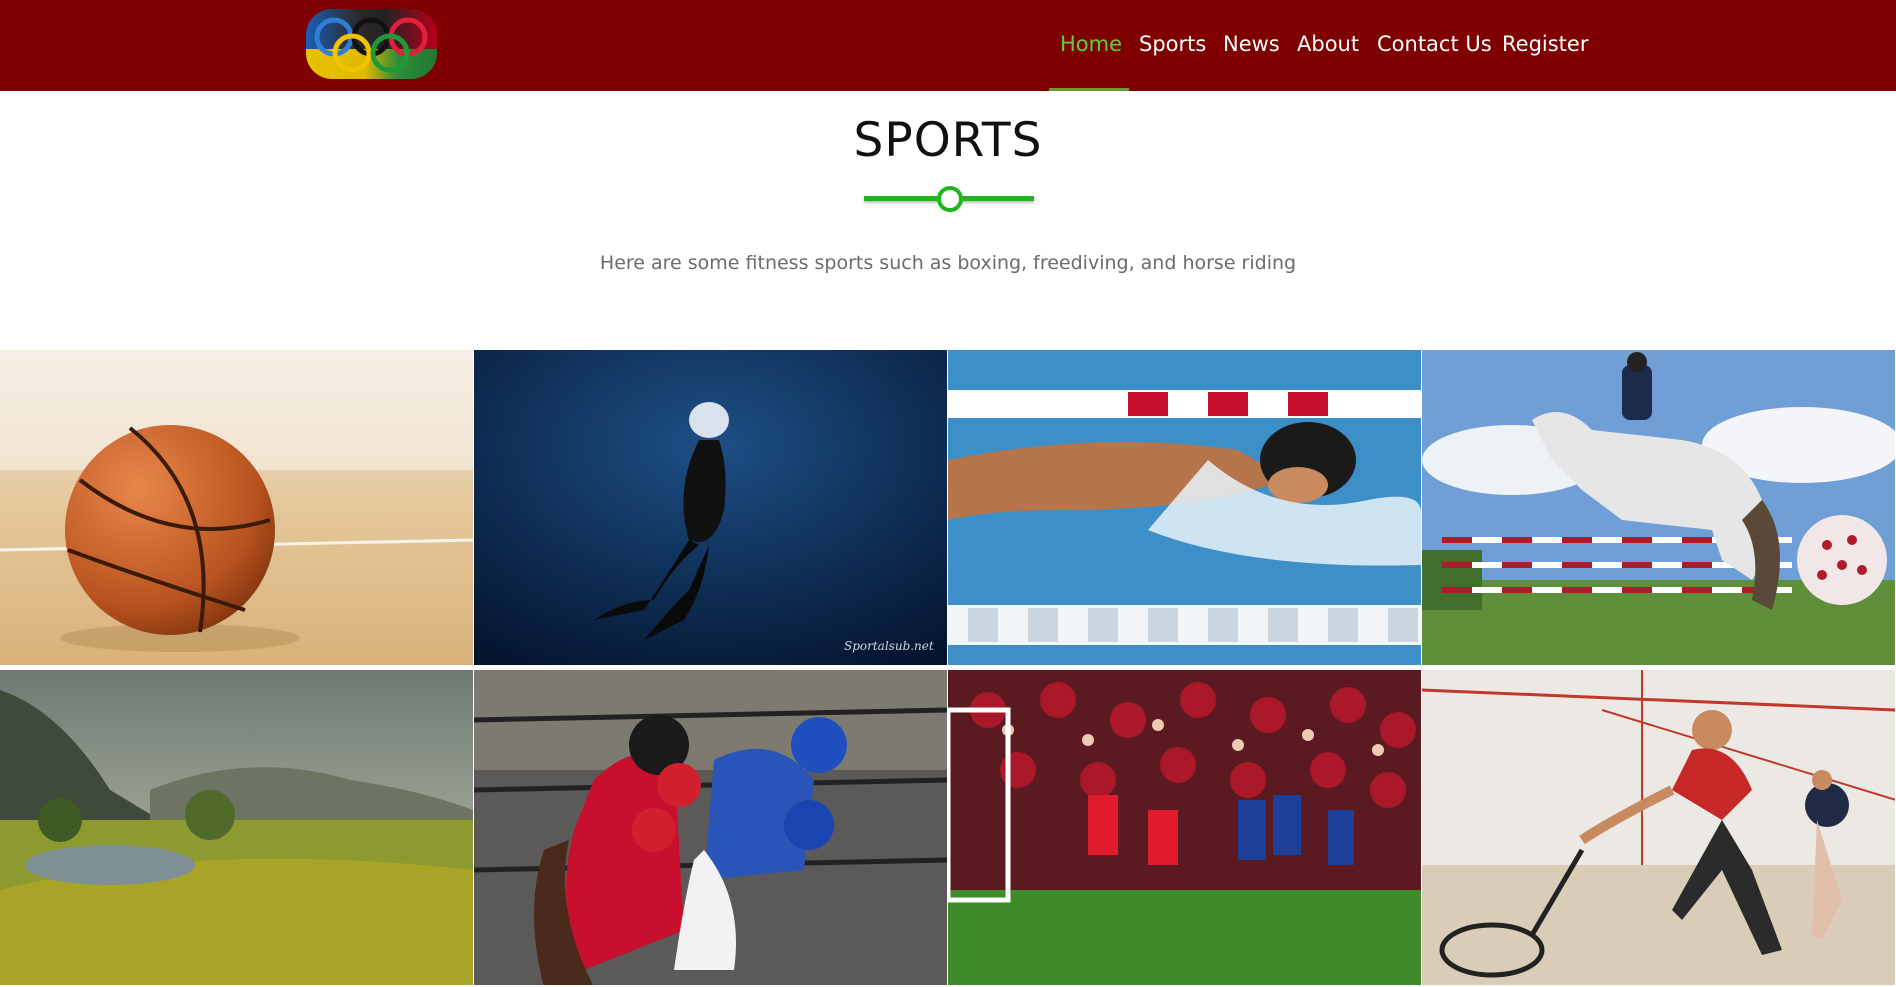 This screenshot has width=1896, height=987. What do you see at coordinates (1089, 89) in the screenshot?
I see `active-nav-indicator` at bounding box center [1089, 89].